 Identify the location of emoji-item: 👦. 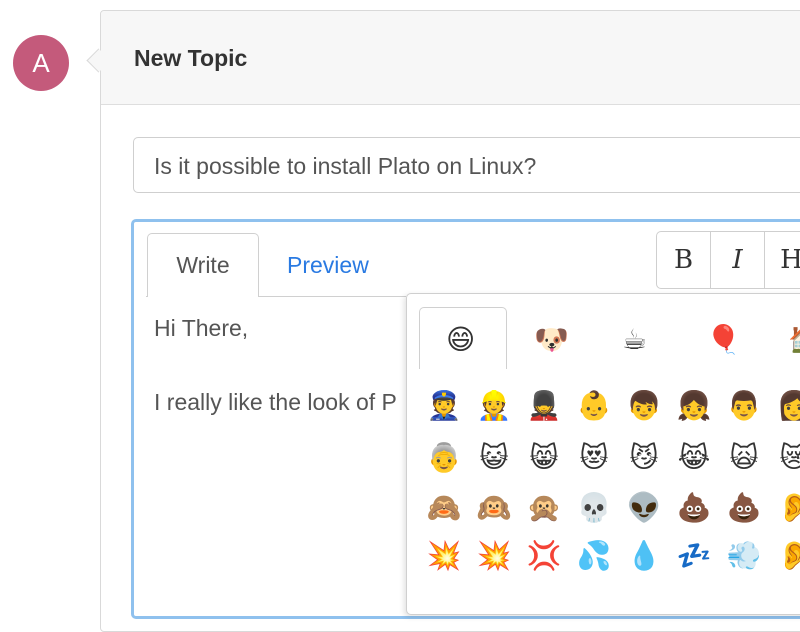
(644, 406).